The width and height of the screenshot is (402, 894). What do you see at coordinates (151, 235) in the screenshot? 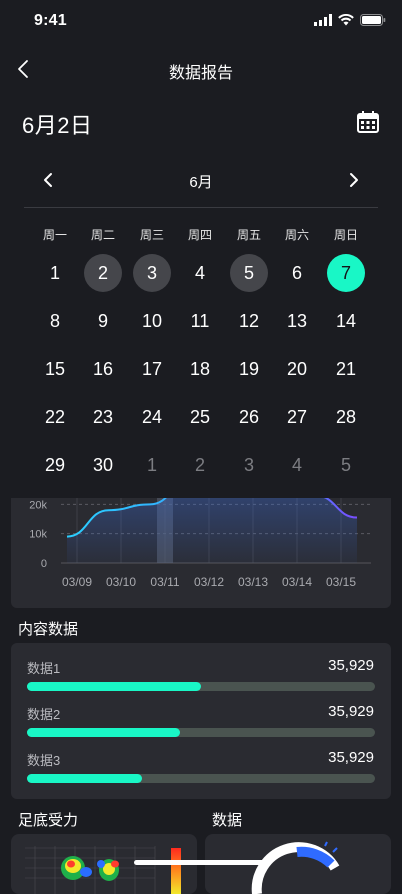
I see `weekday-label: 周三` at bounding box center [151, 235].